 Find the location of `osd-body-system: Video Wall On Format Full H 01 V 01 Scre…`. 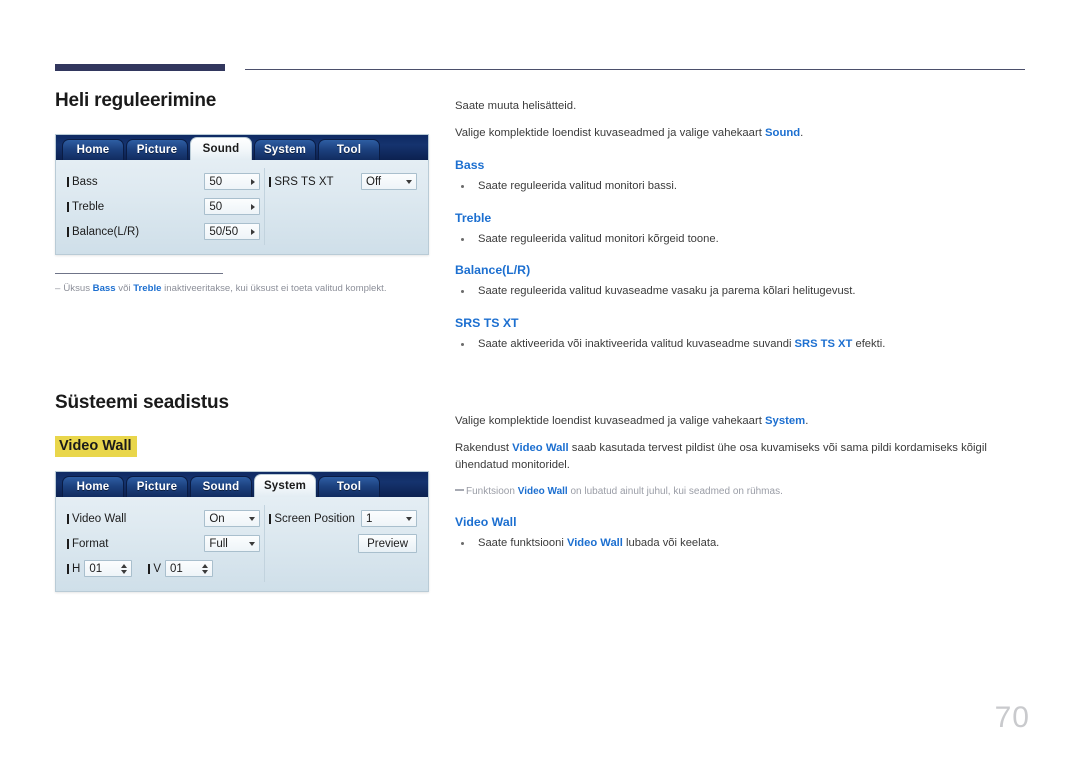

osd-body-system: Video Wall On Format Full H 01 V 01 Scre… is located at coordinates (242, 544).